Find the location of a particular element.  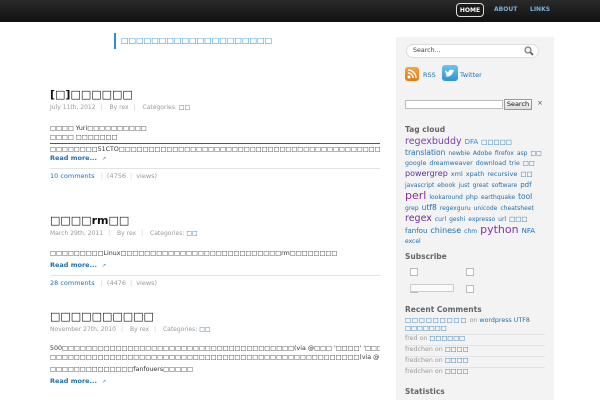

tag-link: newbie is located at coordinates (459, 154).